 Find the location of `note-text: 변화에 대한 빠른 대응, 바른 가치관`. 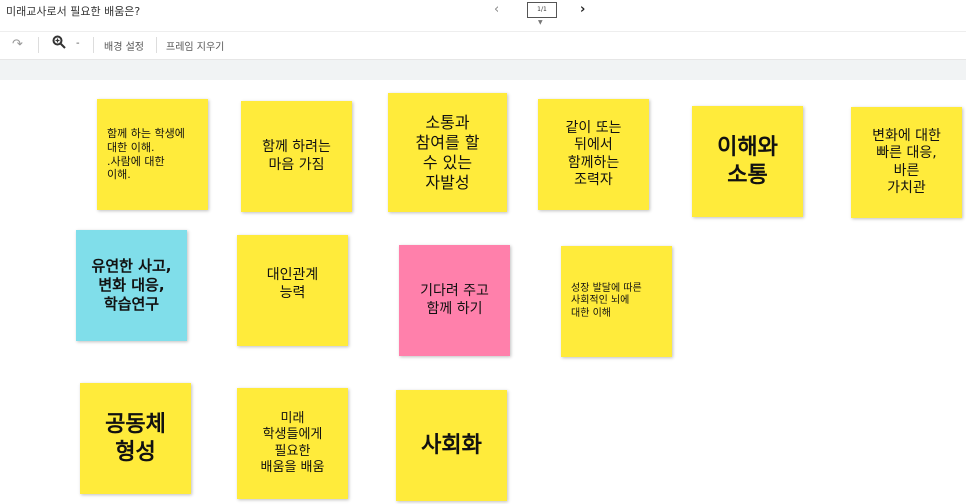

note-text: 변화에 대한 빠른 대응, 바른 가치관 is located at coordinates (906, 162).